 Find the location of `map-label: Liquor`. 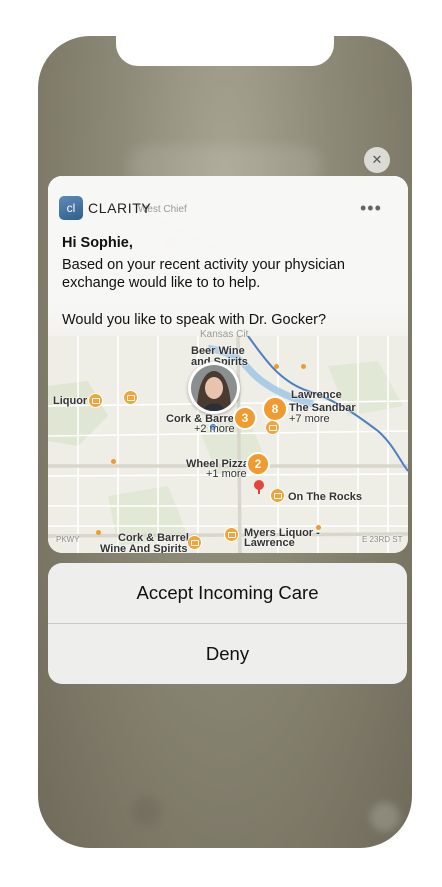

map-label: Liquor is located at coordinates (70, 401).